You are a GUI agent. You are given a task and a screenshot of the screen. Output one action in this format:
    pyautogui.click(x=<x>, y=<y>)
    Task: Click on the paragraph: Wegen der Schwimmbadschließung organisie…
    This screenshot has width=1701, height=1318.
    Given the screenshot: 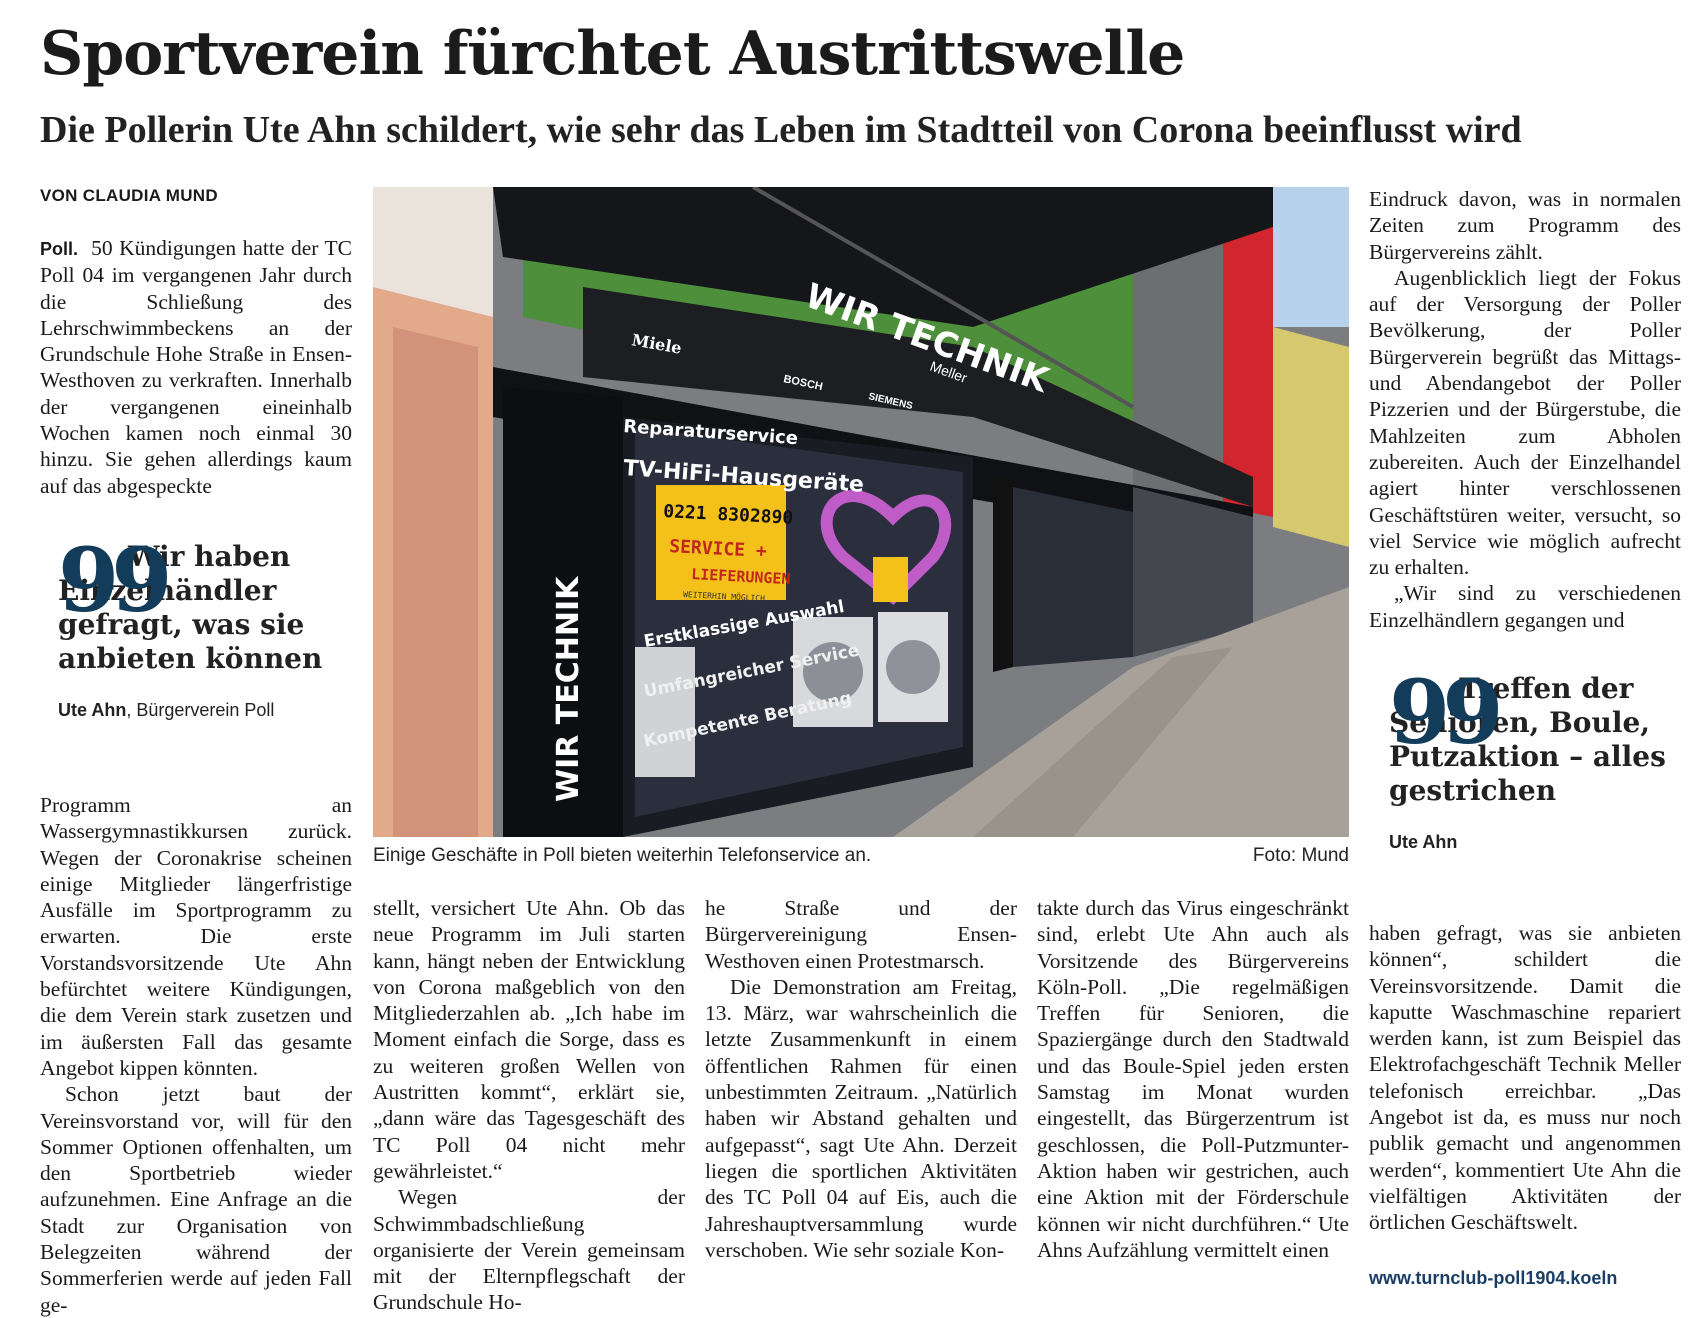 What is the action you would take?
    pyautogui.click(x=529, y=1250)
    